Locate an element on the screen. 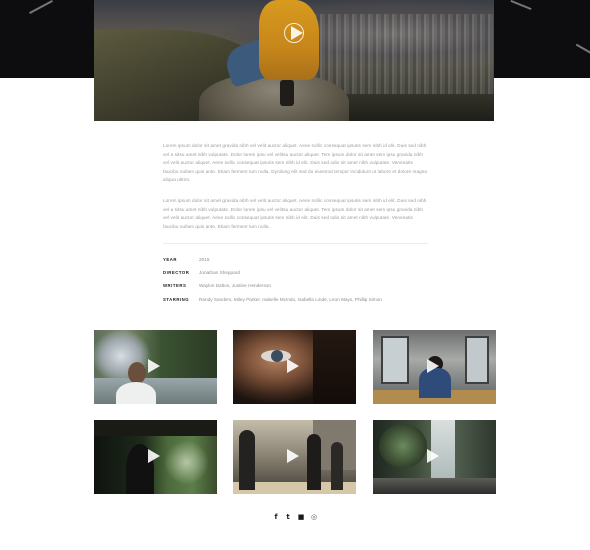 Image resolution: width=590 pixels, height=550 pixels. ground is located at coordinates (434, 486).